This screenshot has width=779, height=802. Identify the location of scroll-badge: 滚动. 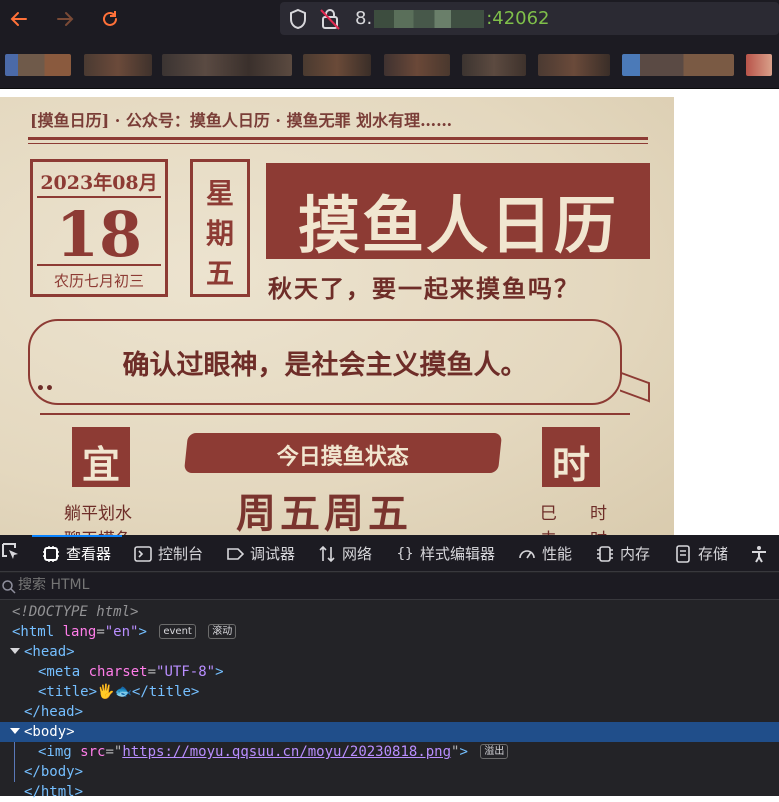
(222, 631).